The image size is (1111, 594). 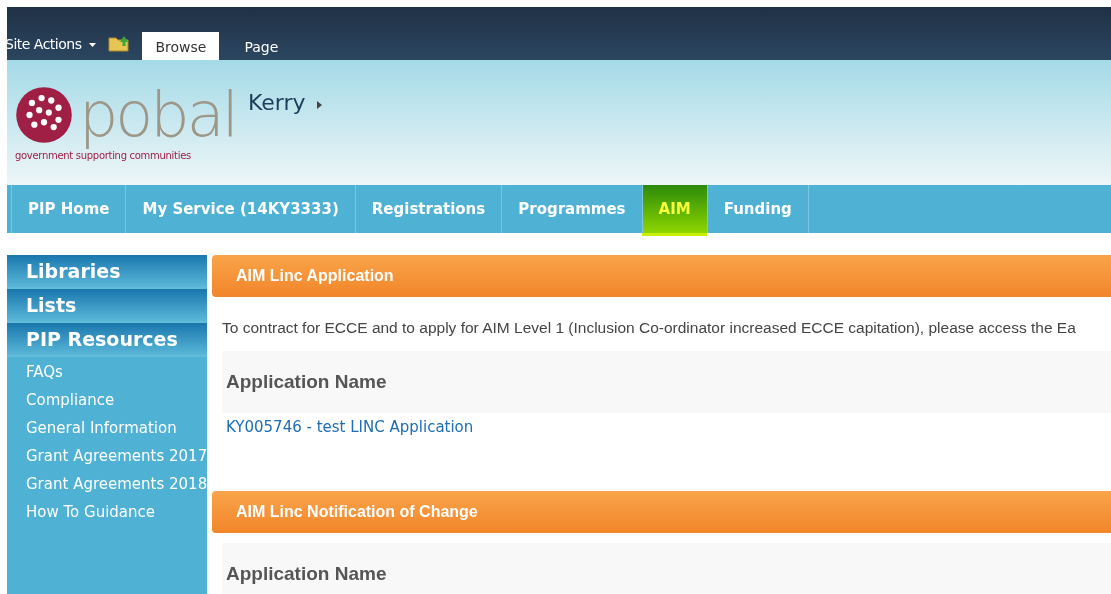 What do you see at coordinates (181, 46) in the screenshot?
I see `ribbon-tab: Browse` at bounding box center [181, 46].